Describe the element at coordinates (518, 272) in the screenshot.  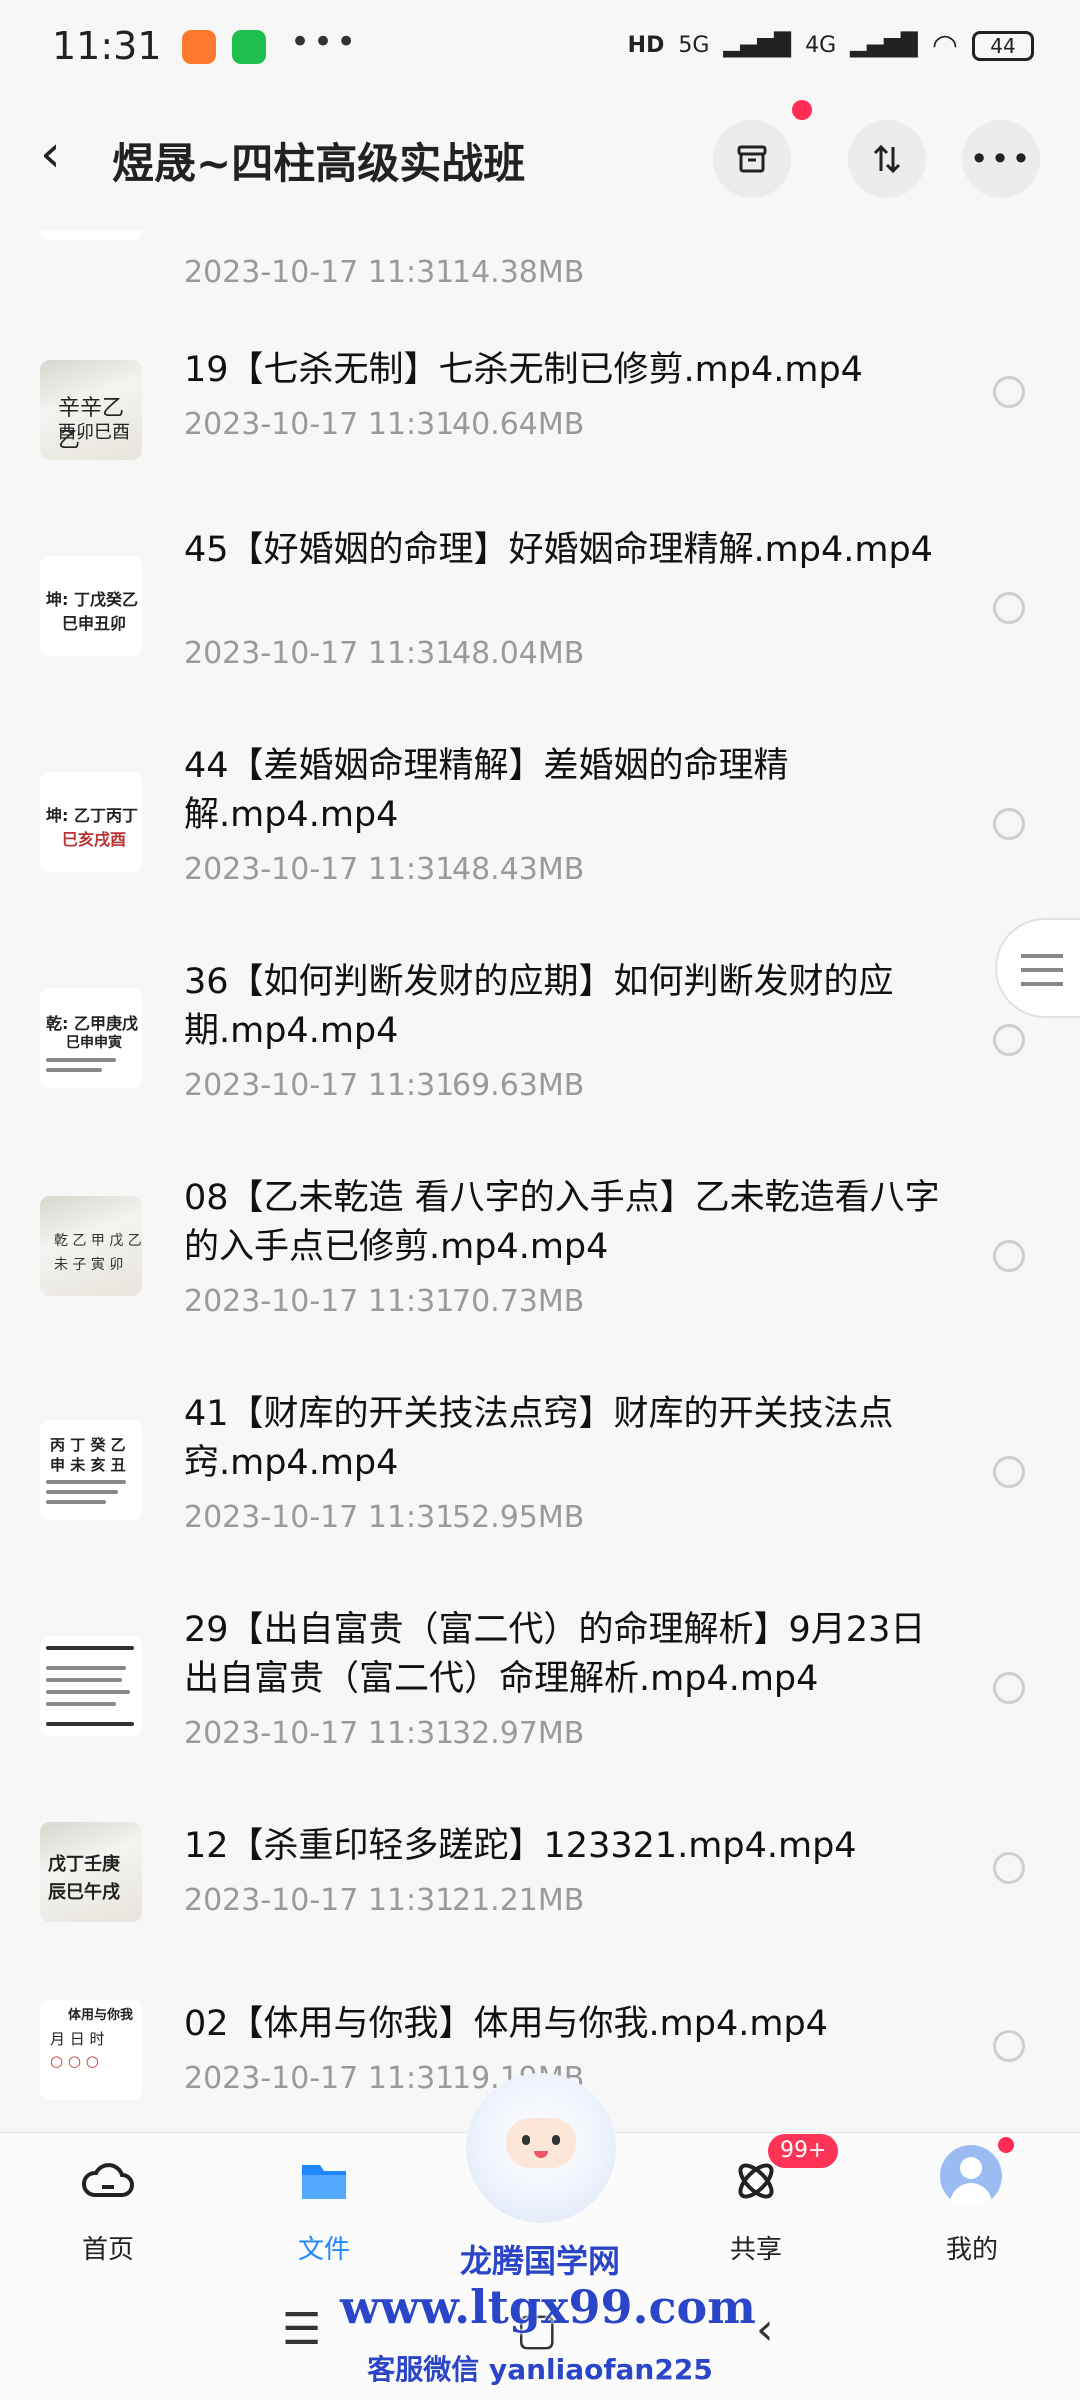
I see `file-size: 14.38MB` at that location.